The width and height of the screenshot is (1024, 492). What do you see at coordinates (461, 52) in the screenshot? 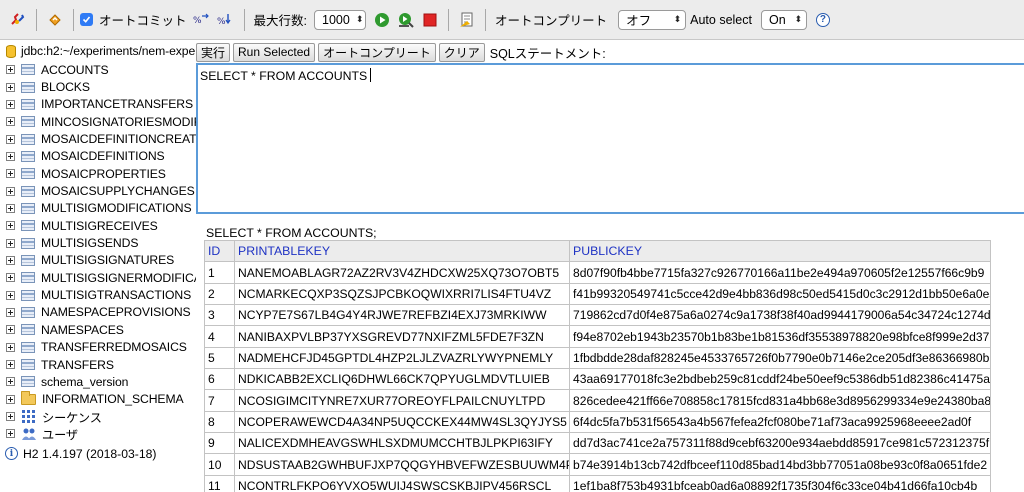
I see `clear-button: クリア` at bounding box center [461, 52].